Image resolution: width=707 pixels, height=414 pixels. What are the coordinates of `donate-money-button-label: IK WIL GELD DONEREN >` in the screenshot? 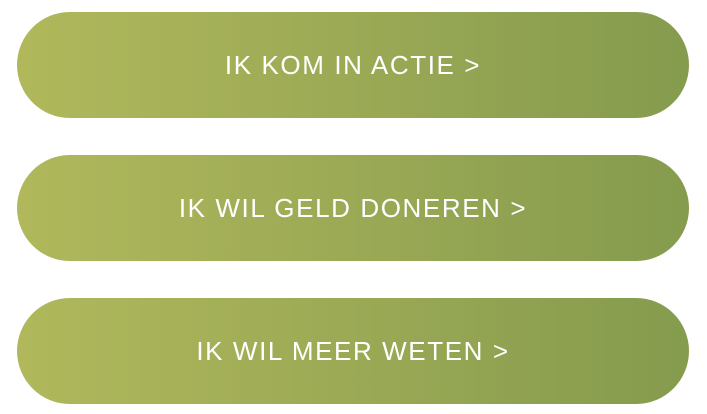 It's located at (353, 207).